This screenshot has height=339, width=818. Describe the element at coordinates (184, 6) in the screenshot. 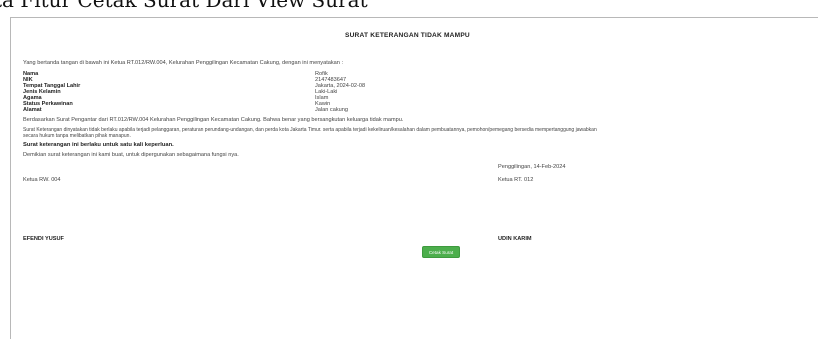

I see `page-caption: ta Fitur Cetak Surat Dari View Surat` at that location.